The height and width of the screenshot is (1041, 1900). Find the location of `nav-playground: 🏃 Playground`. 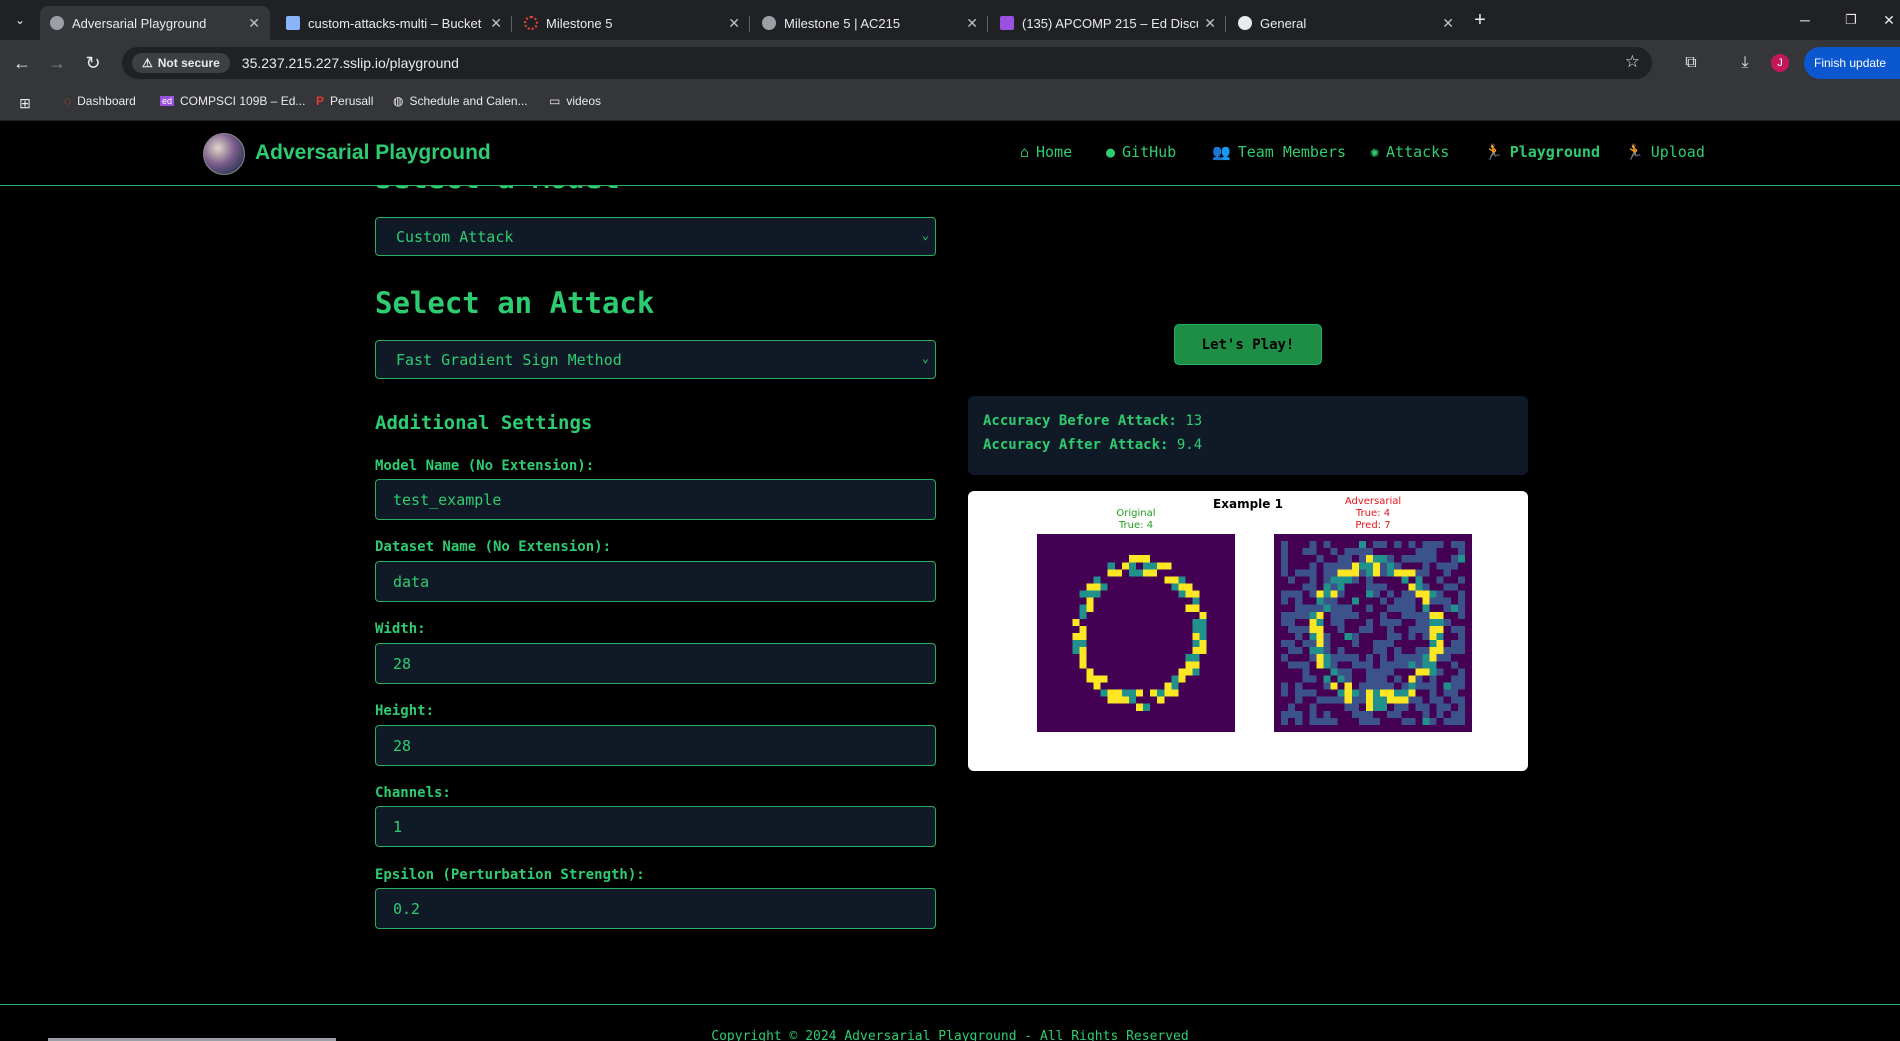

nav-playground: 🏃 Playground is located at coordinates (1542, 152).